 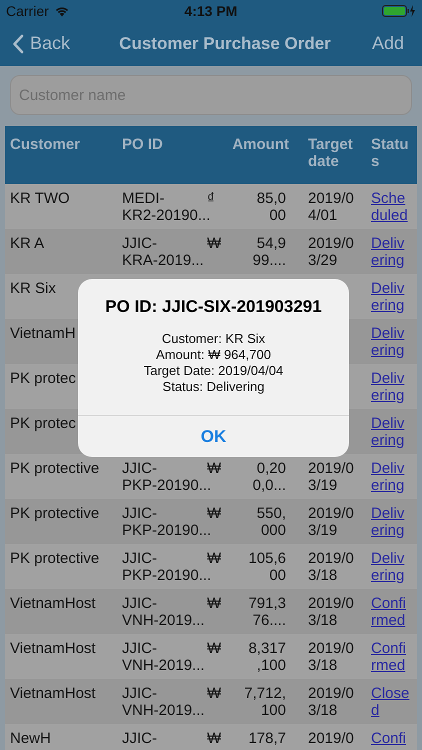 I want to click on table-cell-text: 550, 000, so click(x=271, y=522).